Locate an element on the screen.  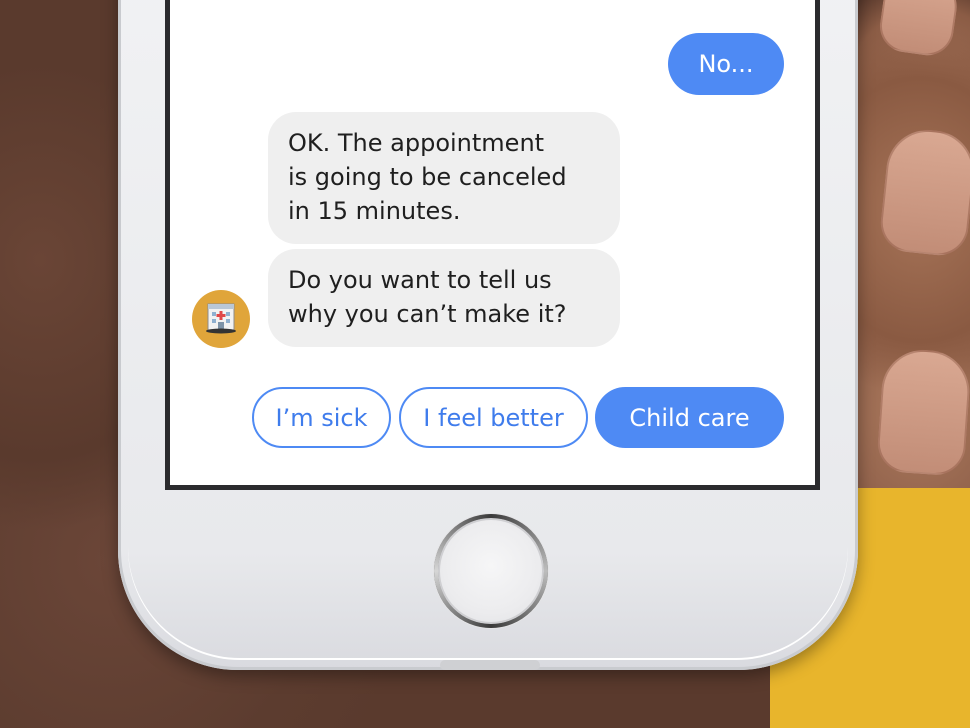
charging-port is located at coordinates (490, 665).